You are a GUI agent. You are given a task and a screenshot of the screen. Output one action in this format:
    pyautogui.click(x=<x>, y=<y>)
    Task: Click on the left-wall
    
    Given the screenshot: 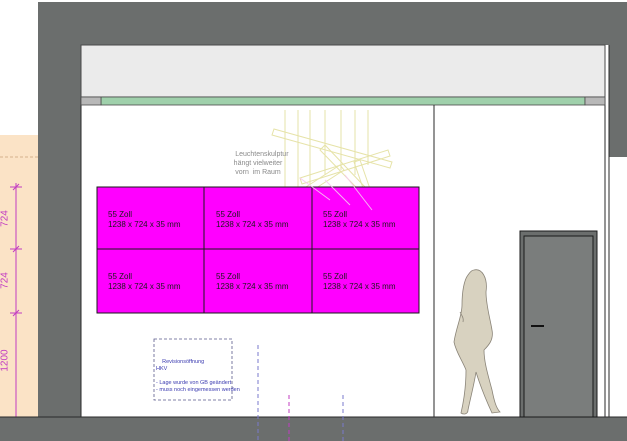 What is the action you would take?
    pyautogui.click(x=59, y=231)
    